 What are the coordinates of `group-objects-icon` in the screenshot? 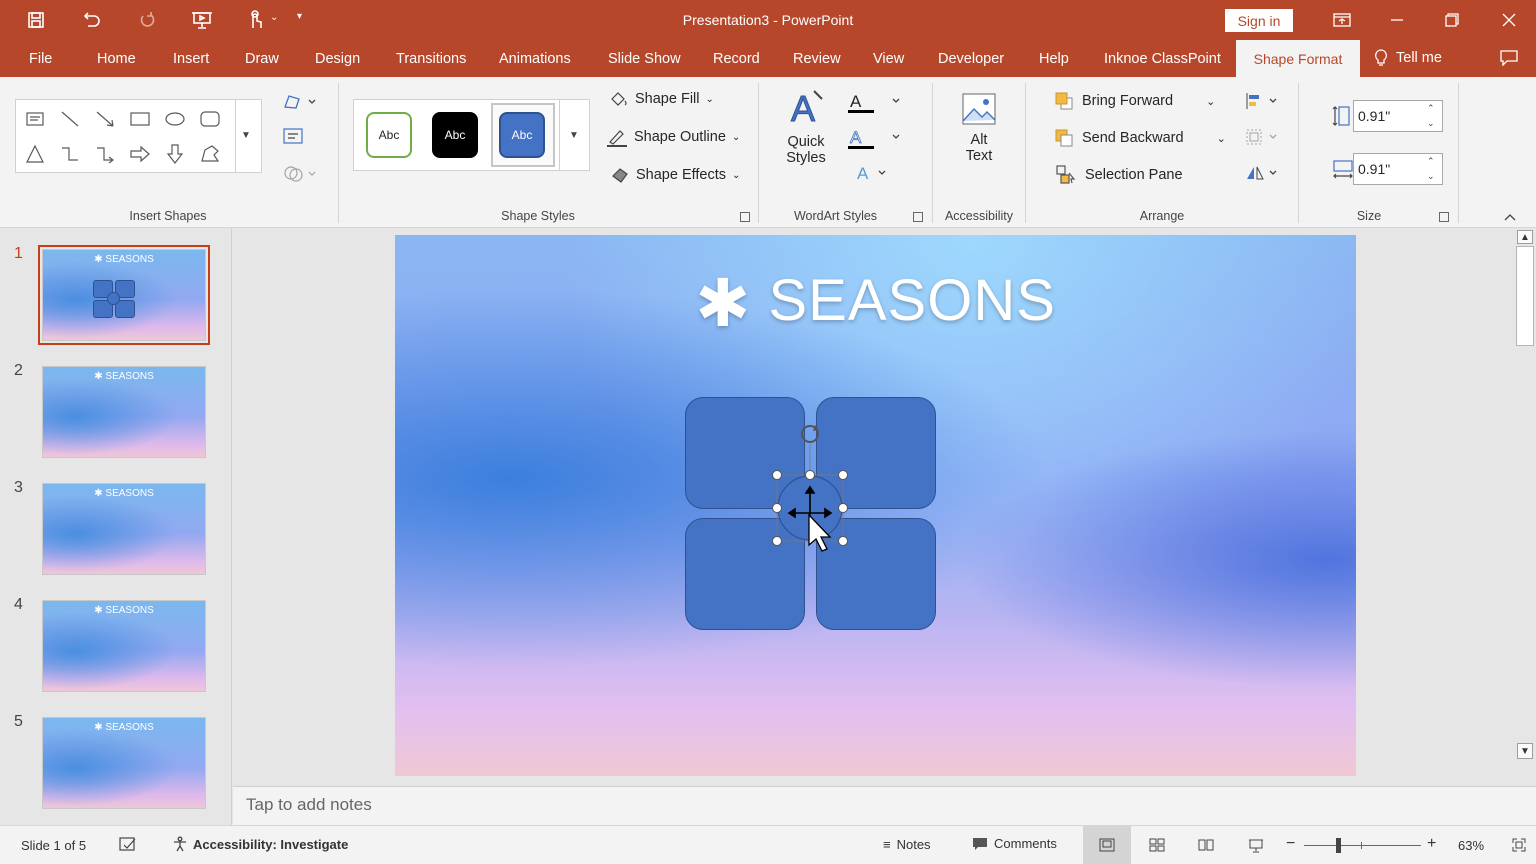 It's located at (1262, 138).